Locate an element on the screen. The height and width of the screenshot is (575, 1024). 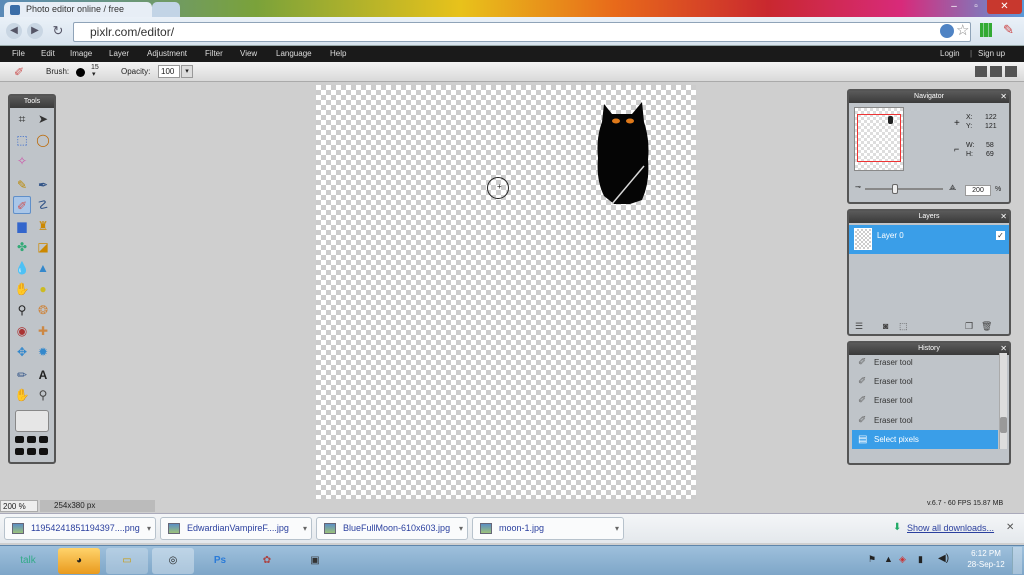
explorer-icon: ▭ is located at coordinates (127, 561).